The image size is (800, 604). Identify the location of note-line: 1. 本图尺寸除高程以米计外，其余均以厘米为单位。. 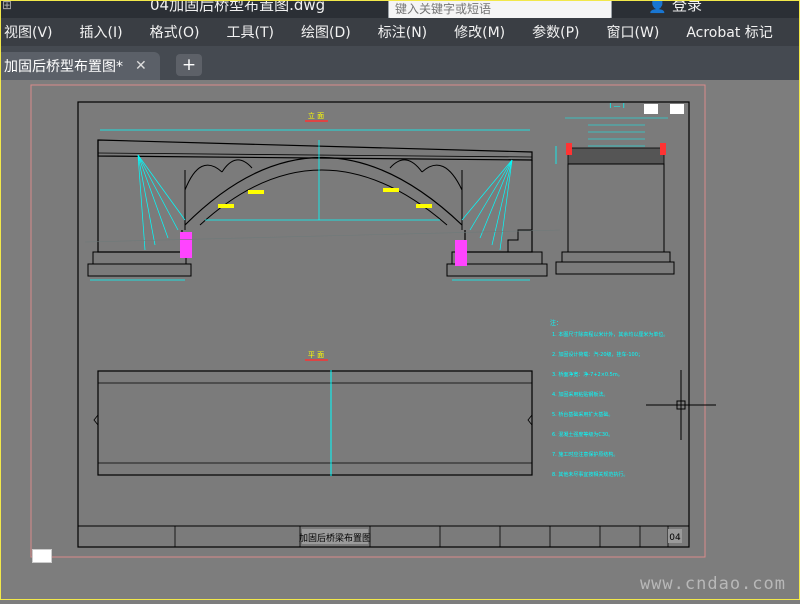
(610, 334).